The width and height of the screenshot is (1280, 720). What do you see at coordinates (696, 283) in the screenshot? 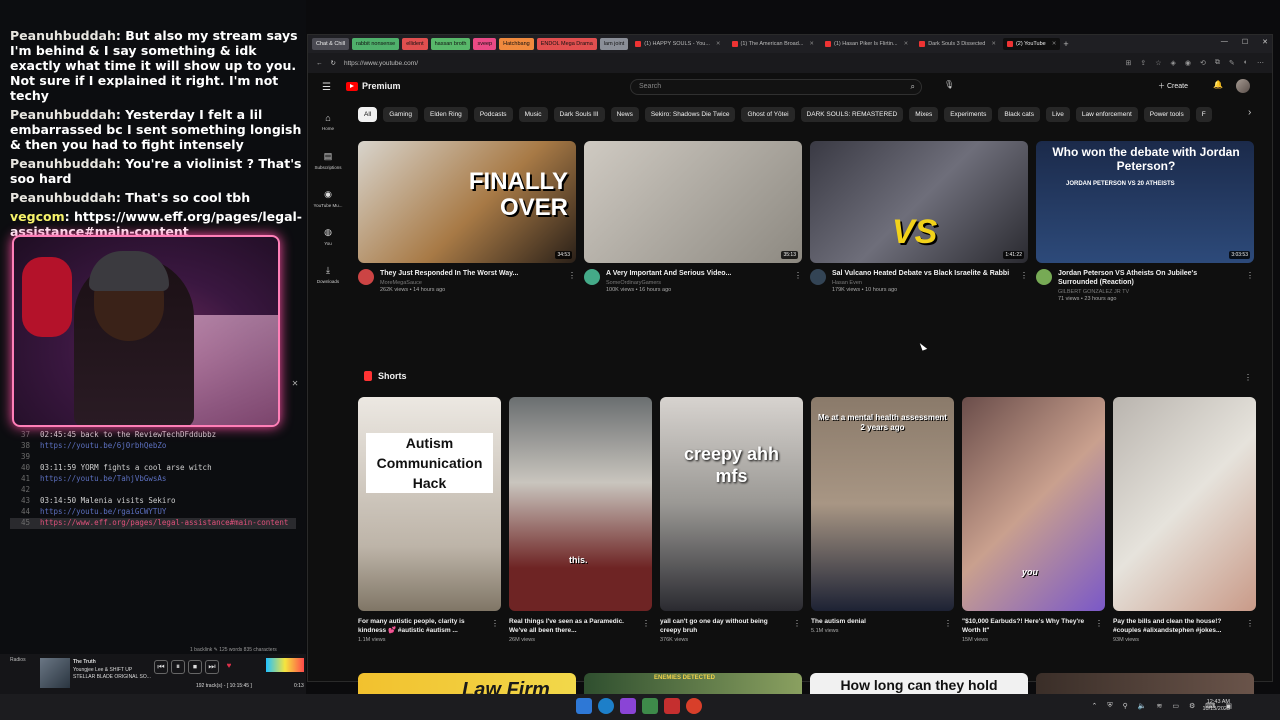
I see `channel-name: SomeOrdinaryGamers` at bounding box center [696, 283].